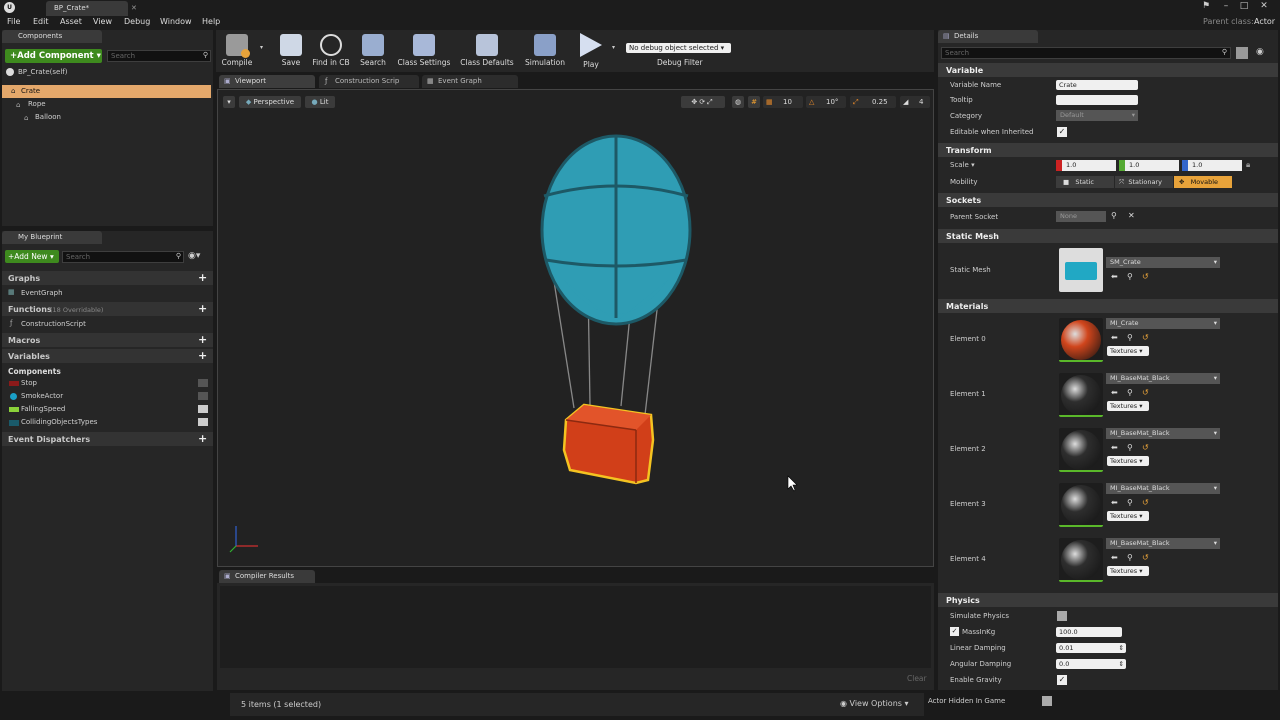  Describe the element at coordinates (874, 703) in the screenshot. I see `view-options-button: ◉ View Options ▾` at that location.